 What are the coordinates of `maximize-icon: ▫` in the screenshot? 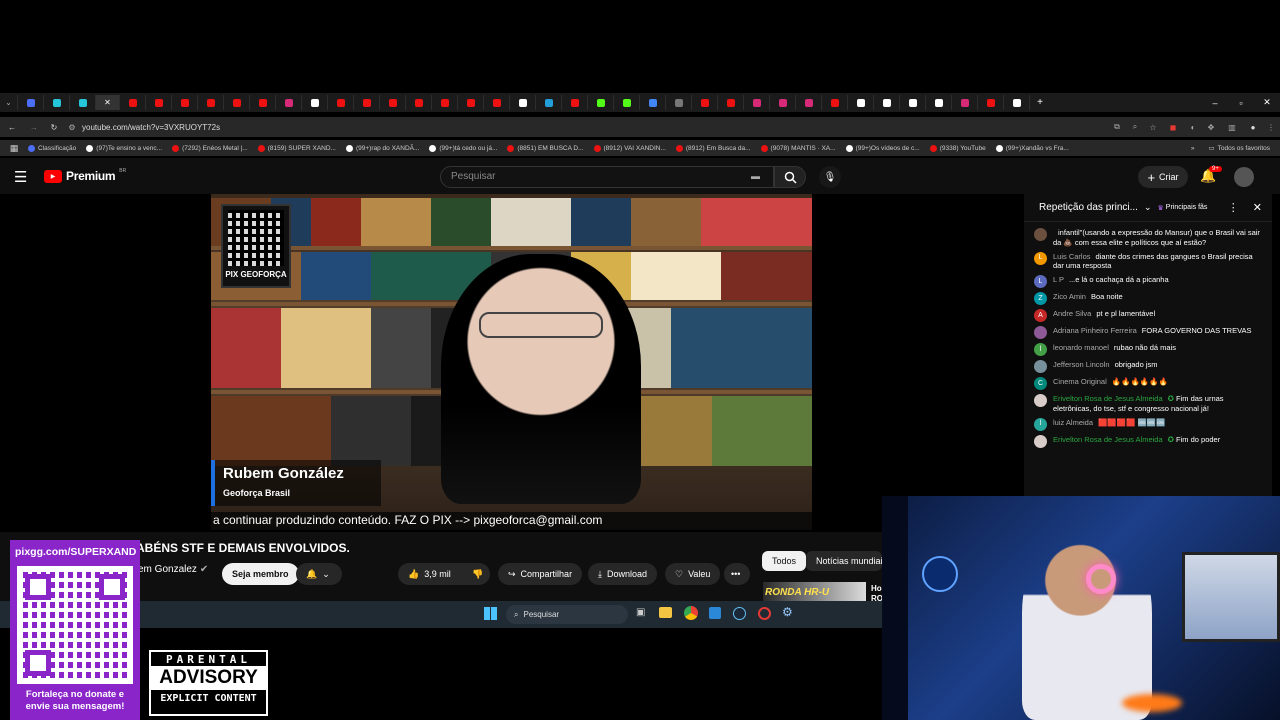 It's located at (1241, 103).